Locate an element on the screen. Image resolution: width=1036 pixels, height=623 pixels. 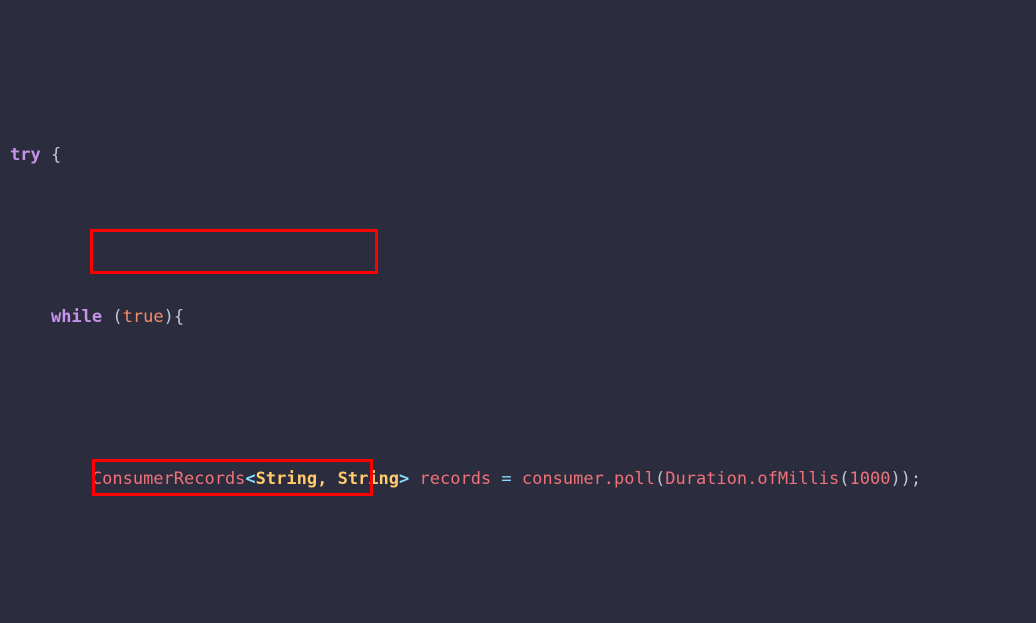
type-consumer-records: ConsumerRecords is located at coordinates (168, 478).